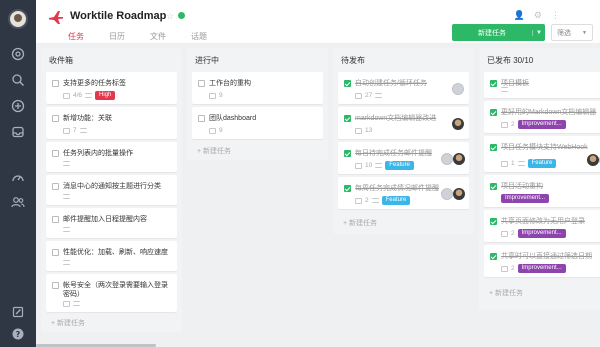 This screenshot has height=347, width=600. I want to click on task-meta: 9, so click(216, 95).